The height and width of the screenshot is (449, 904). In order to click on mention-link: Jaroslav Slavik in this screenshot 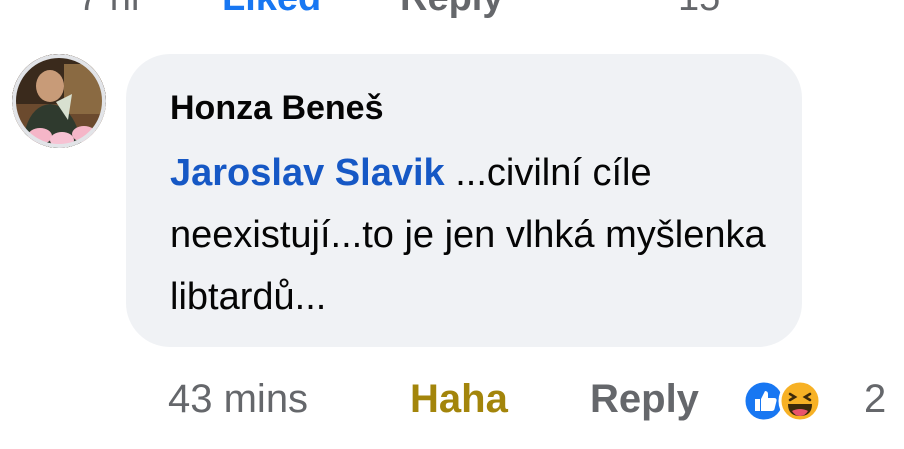, I will do `click(307, 173)`.